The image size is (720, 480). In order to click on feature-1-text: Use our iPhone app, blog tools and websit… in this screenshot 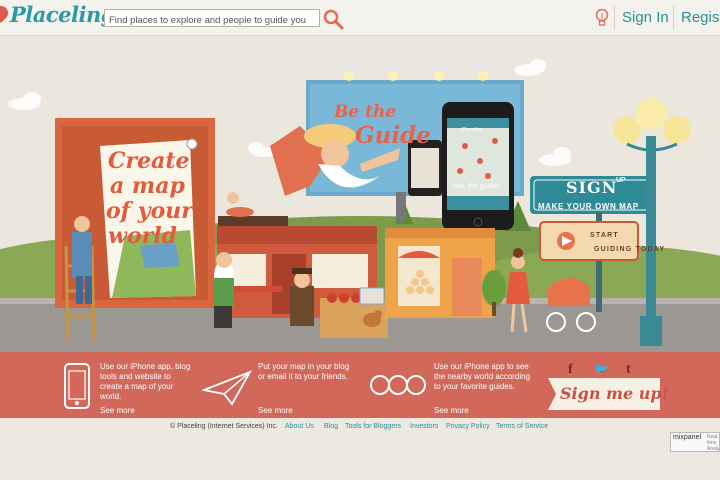, I will do `click(145, 381)`.